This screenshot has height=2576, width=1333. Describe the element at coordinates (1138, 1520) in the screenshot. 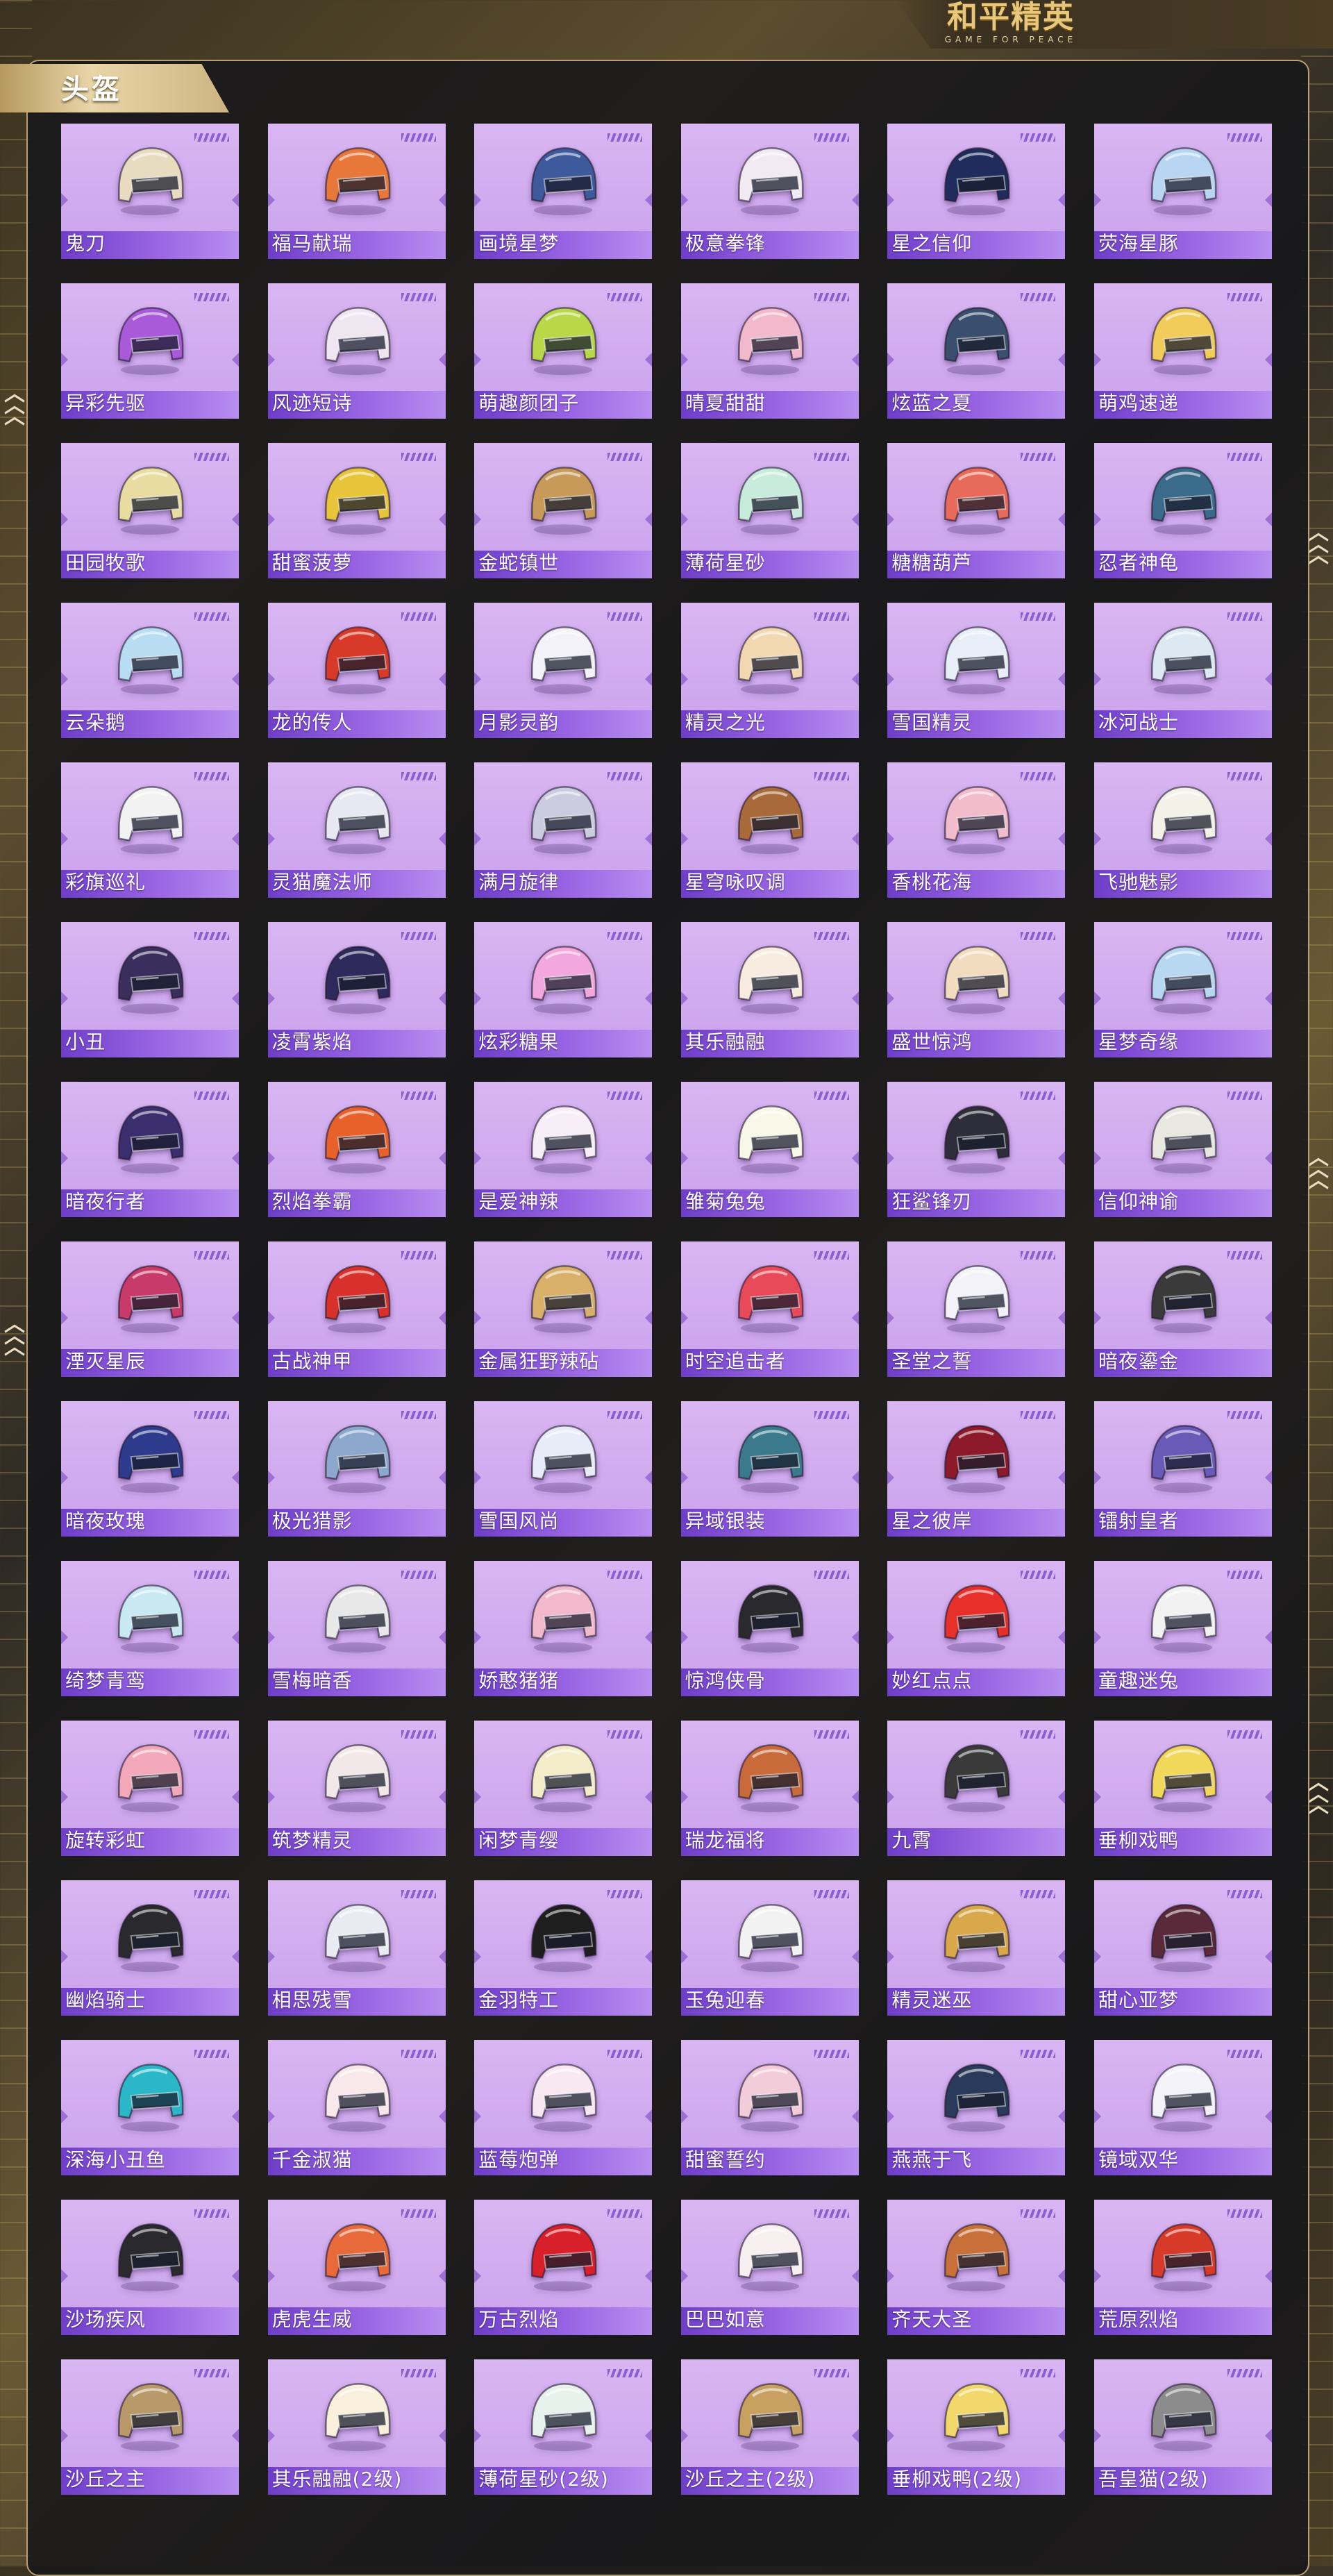

I see `helmet-name: 镭射皇者` at that location.